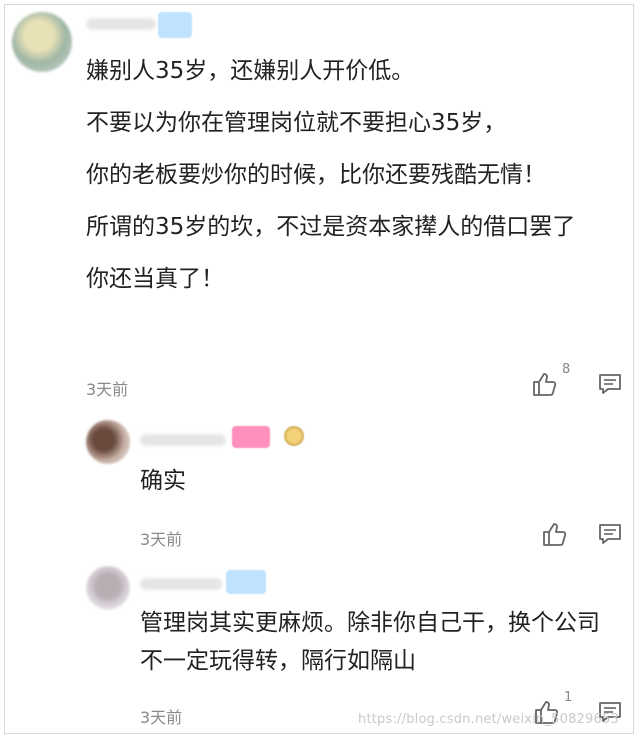  Describe the element at coordinates (380, 481) in the screenshot. I see `reply-body: 确实` at that location.